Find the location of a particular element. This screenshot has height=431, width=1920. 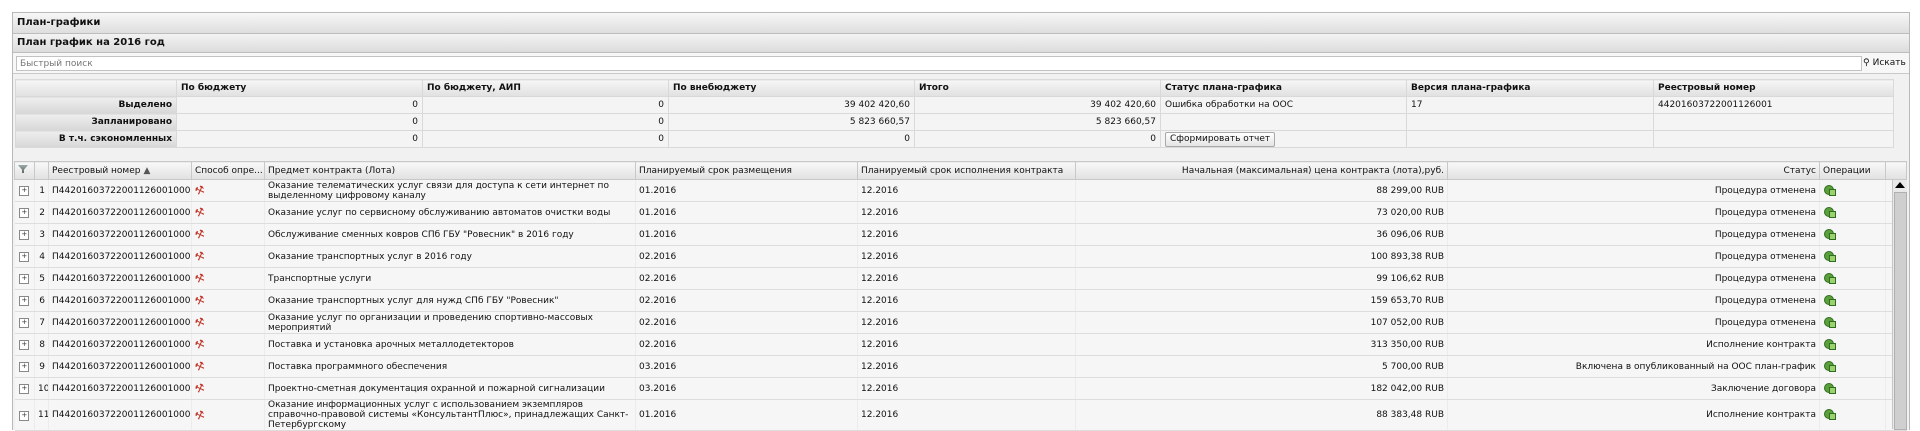

registry-number: П44201603722001126001000044 is located at coordinates (120, 190).